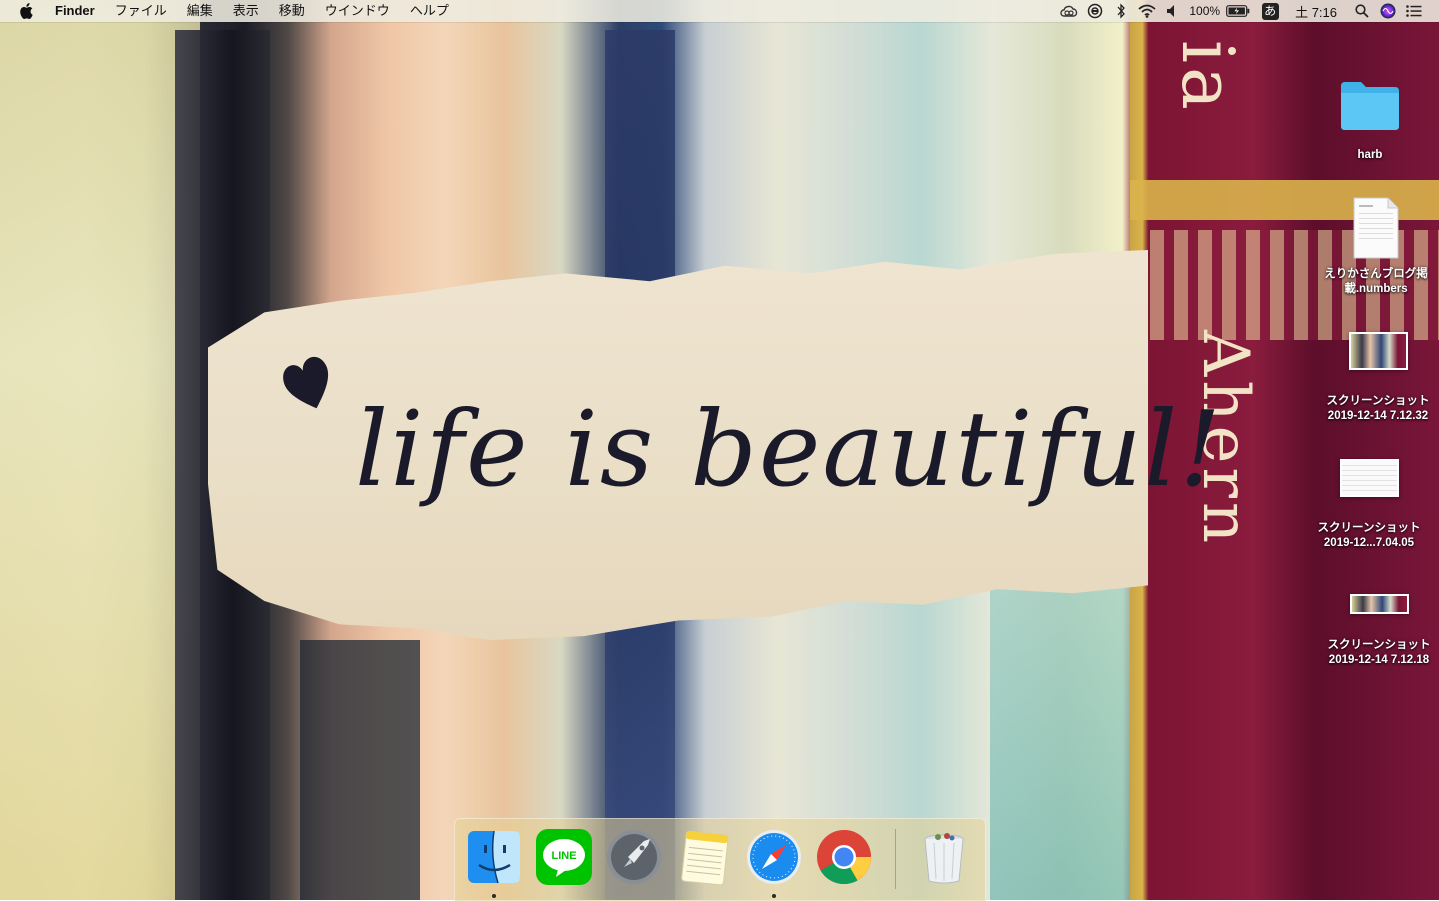  I want to click on notes-icon, so click(704, 857).